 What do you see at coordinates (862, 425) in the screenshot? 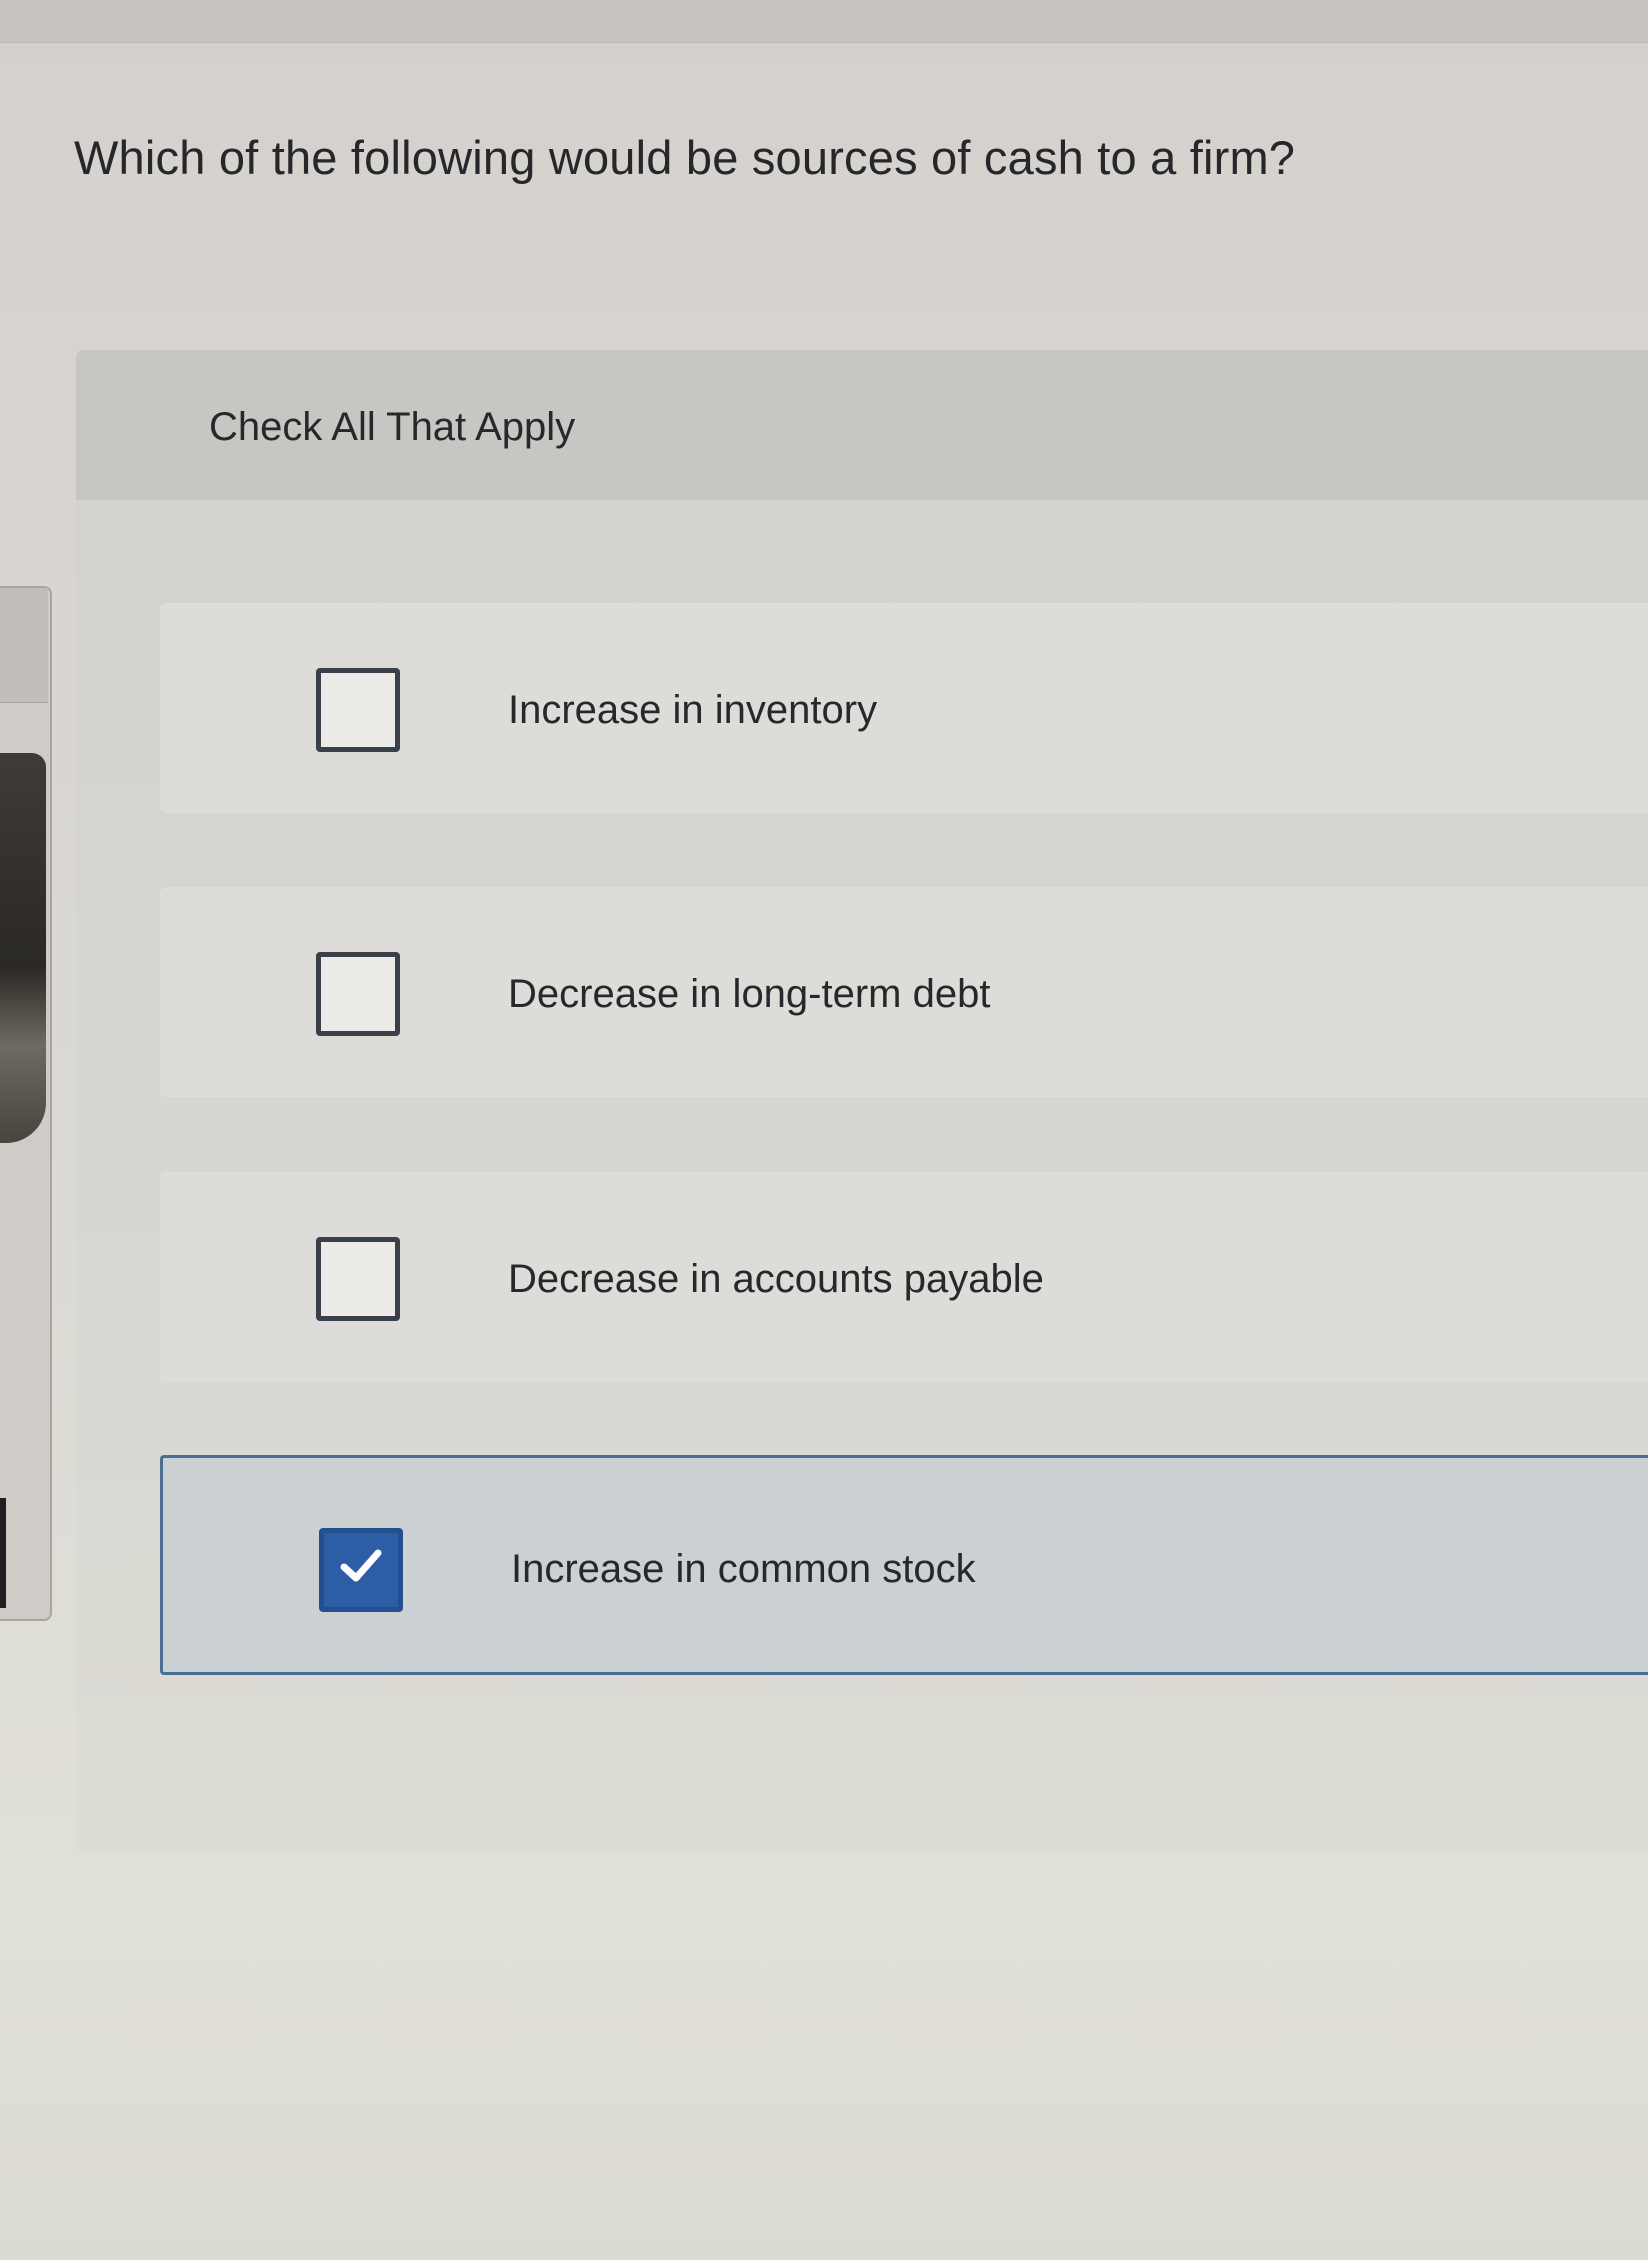
I see `answer-panel-header: Check All That Apply` at bounding box center [862, 425].